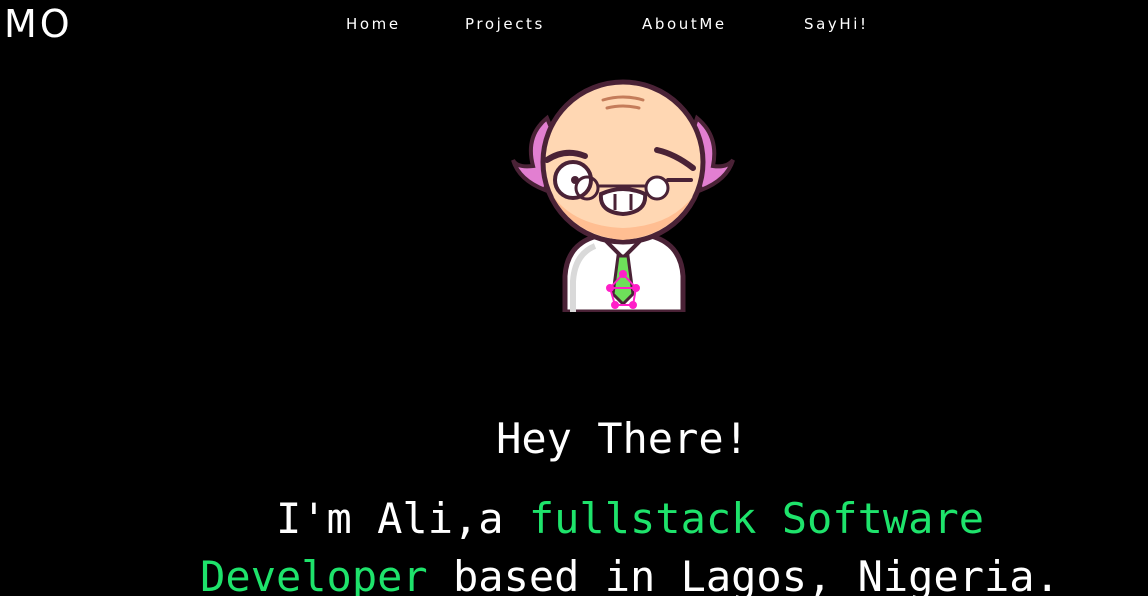  I want to click on nav-item-projects: Projects, so click(505, 24).